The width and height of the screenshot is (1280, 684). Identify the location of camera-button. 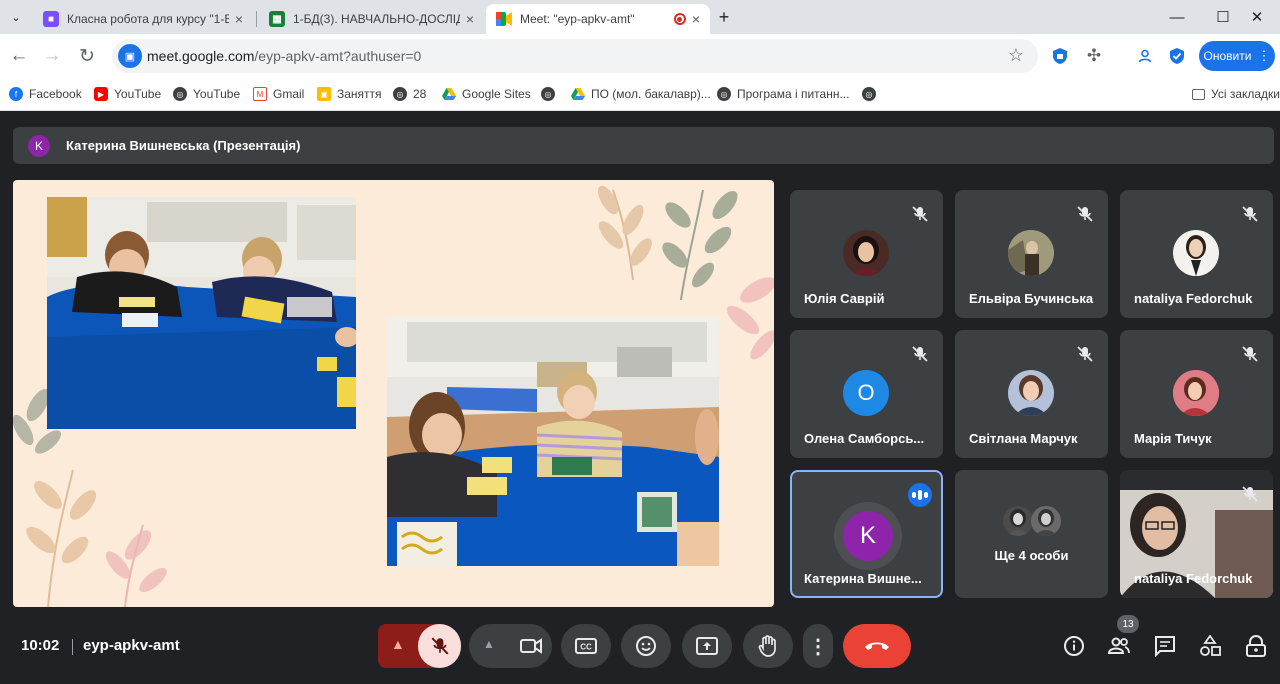
(530, 646).